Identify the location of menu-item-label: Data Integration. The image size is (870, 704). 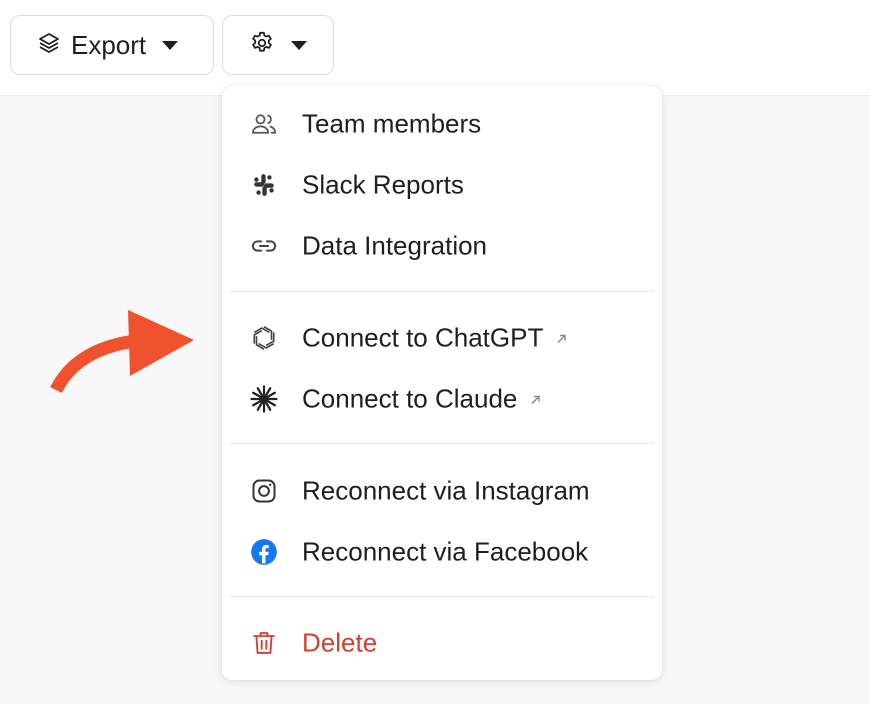
(395, 245).